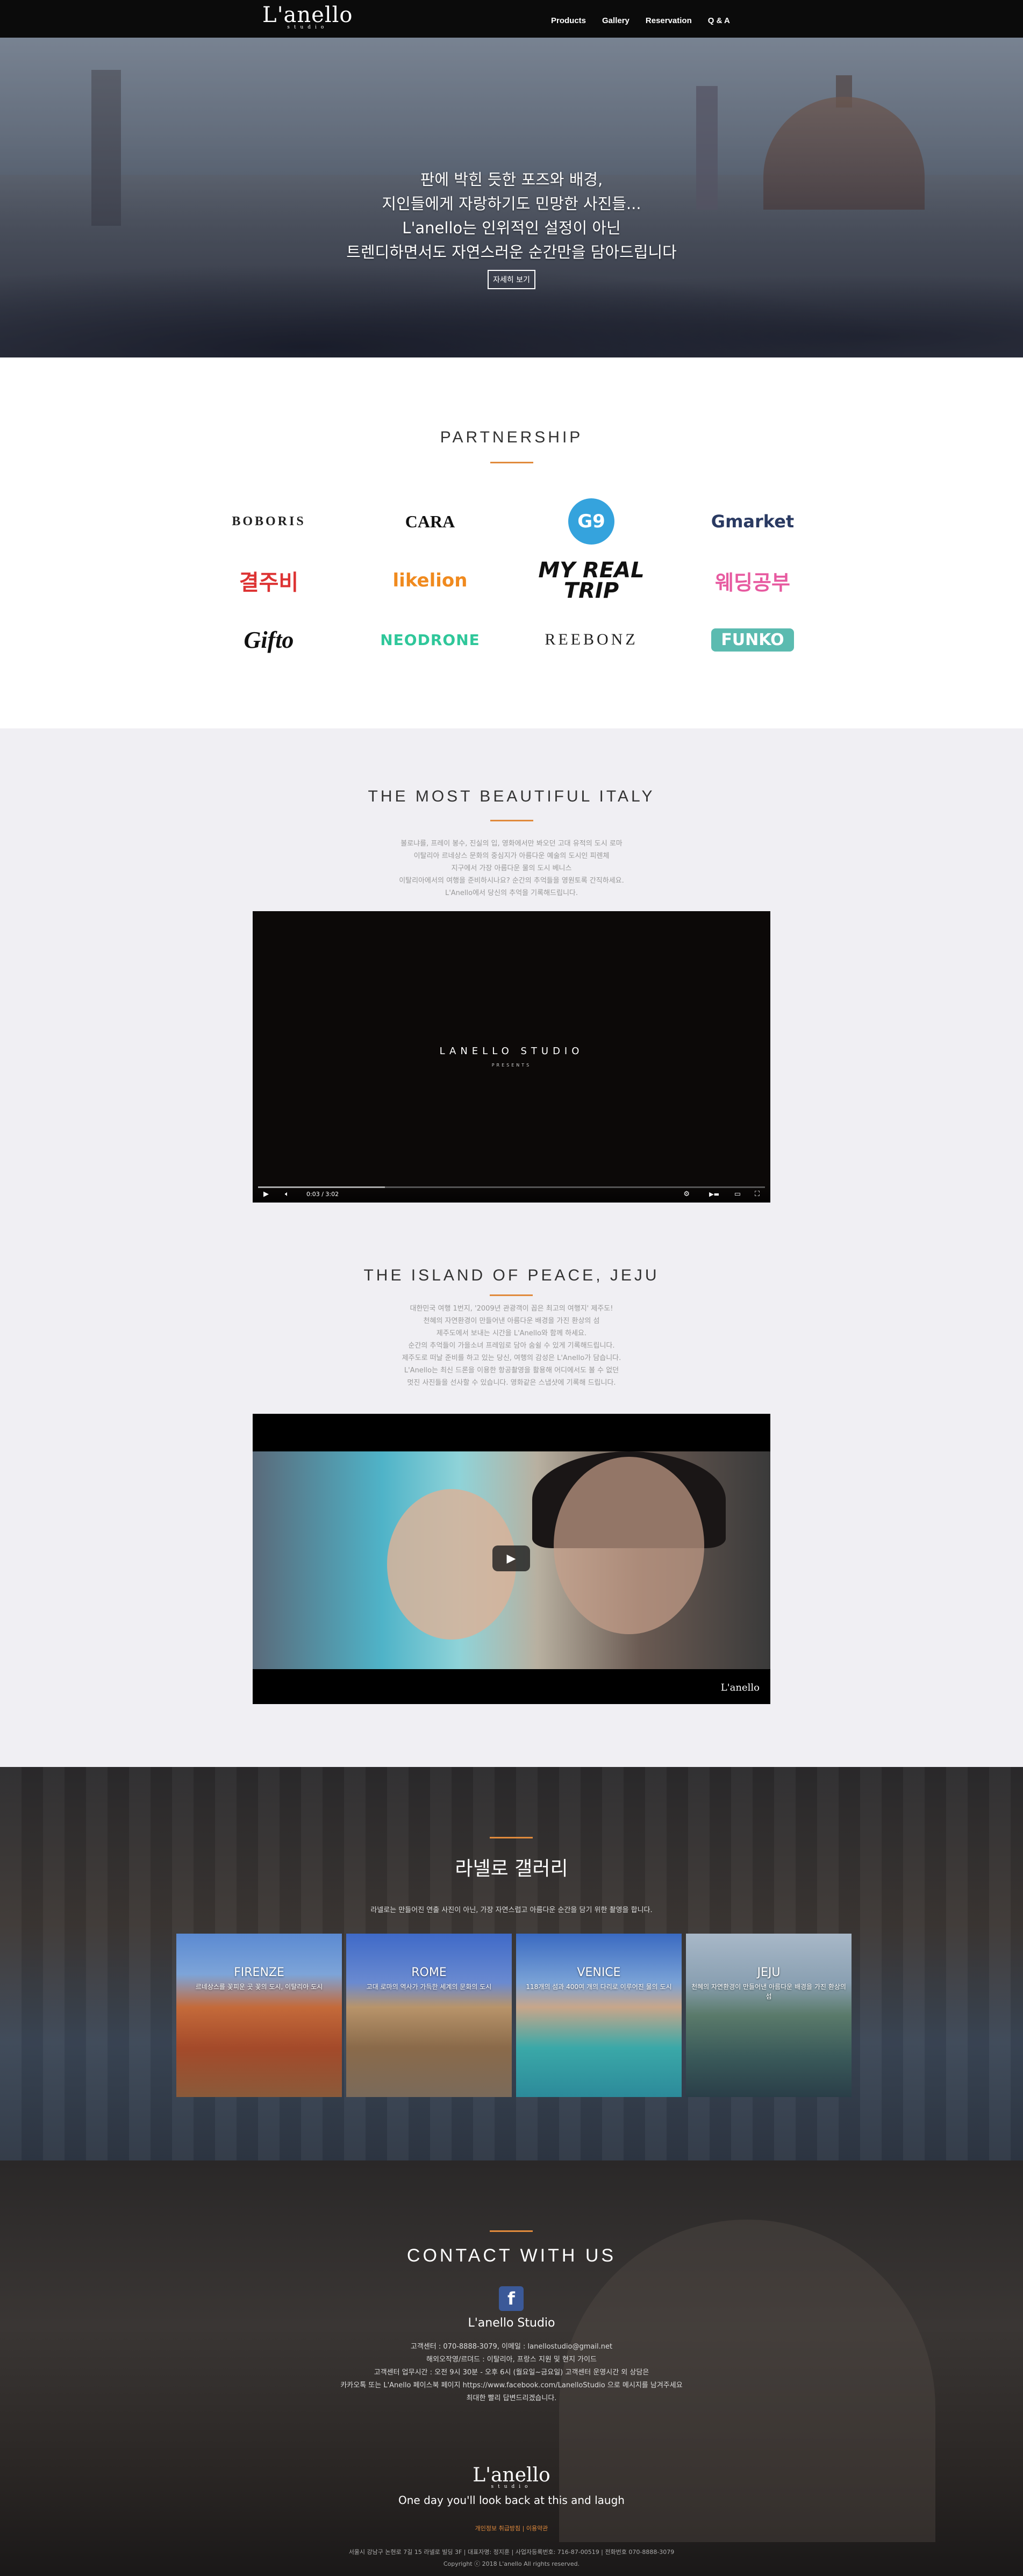 The height and width of the screenshot is (2576, 1023). What do you see at coordinates (430, 640) in the screenshot?
I see `partner-logo-neodrone: NEODRONE` at bounding box center [430, 640].